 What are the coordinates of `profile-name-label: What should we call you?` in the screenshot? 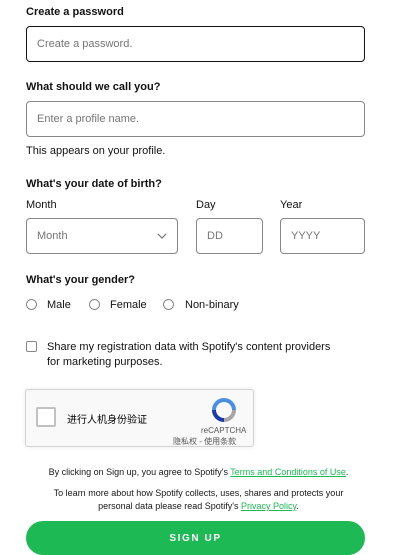 It's located at (93, 87).